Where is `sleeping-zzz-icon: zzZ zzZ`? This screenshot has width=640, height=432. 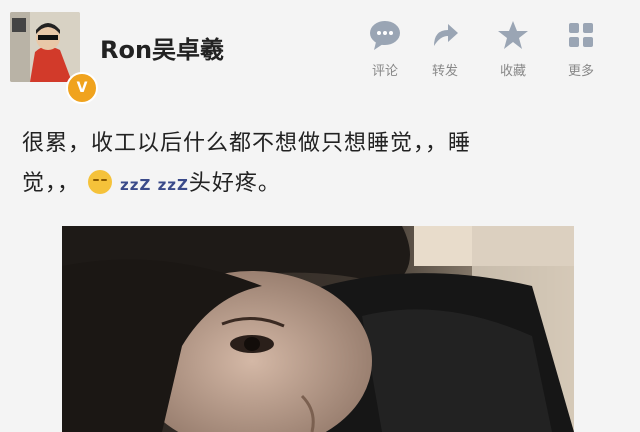 sleeping-zzz-icon: zzZ zzZ is located at coordinates (154, 185).